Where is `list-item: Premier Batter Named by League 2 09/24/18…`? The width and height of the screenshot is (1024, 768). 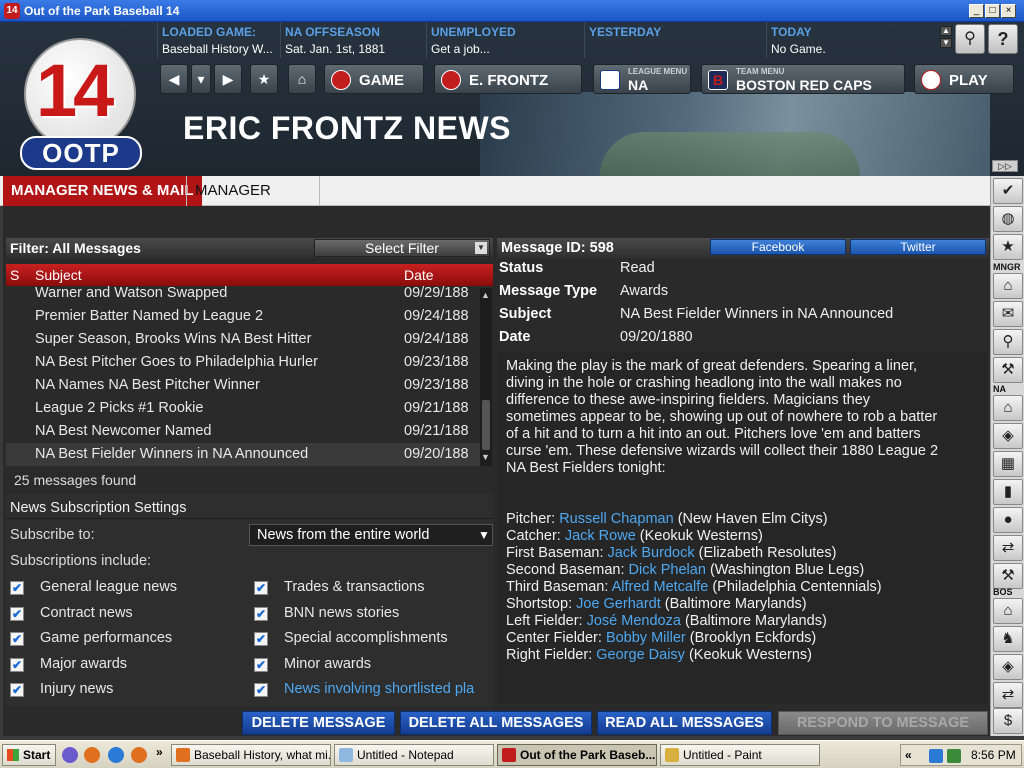
list-item: Premier Batter Named by League 2 09/24/18… is located at coordinates (243, 316).